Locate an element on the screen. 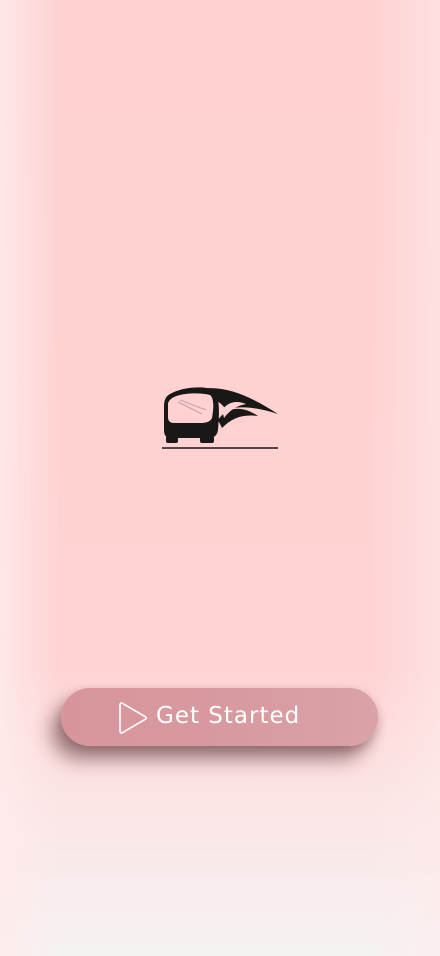  get-started-button: Get Started is located at coordinates (219, 717).